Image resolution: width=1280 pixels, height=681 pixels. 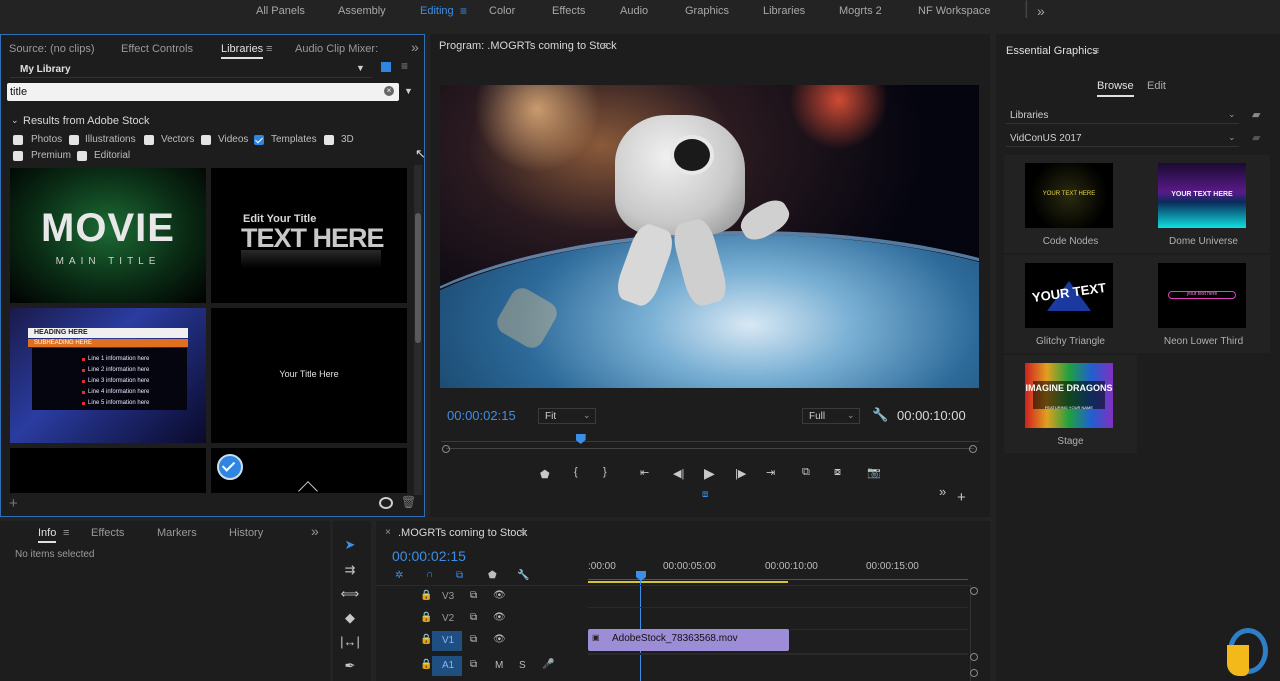 What do you see at coordinates (350, 644) in the screenshot?
I see `slip-tool-icon: |↔|` at bounding box center [350, 644].